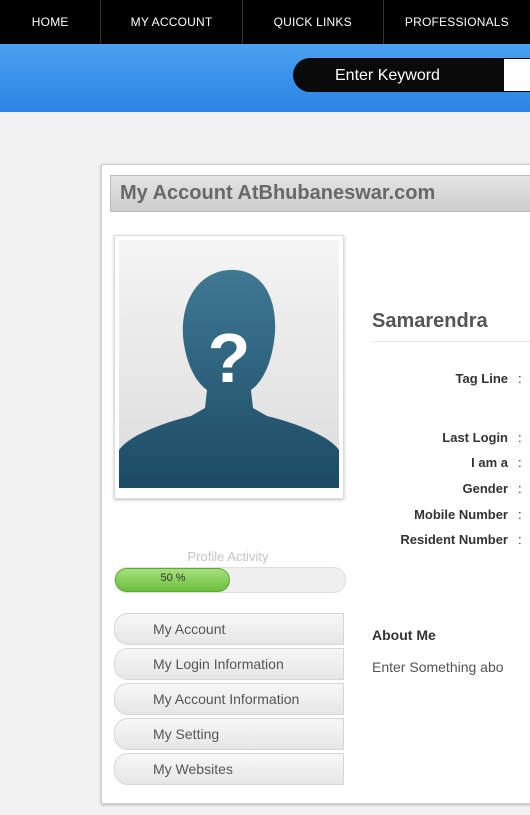  I want to click on field-resident-number: Resident Number, so click(454, 539).